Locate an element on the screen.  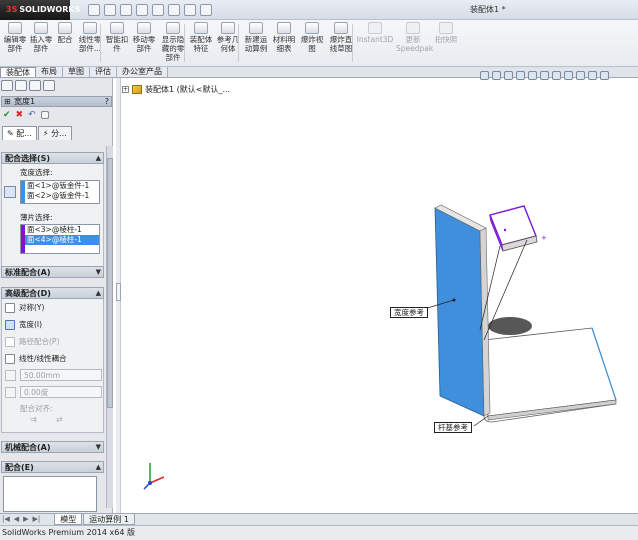
motion-study-icon is located at coordinates (256, 28).